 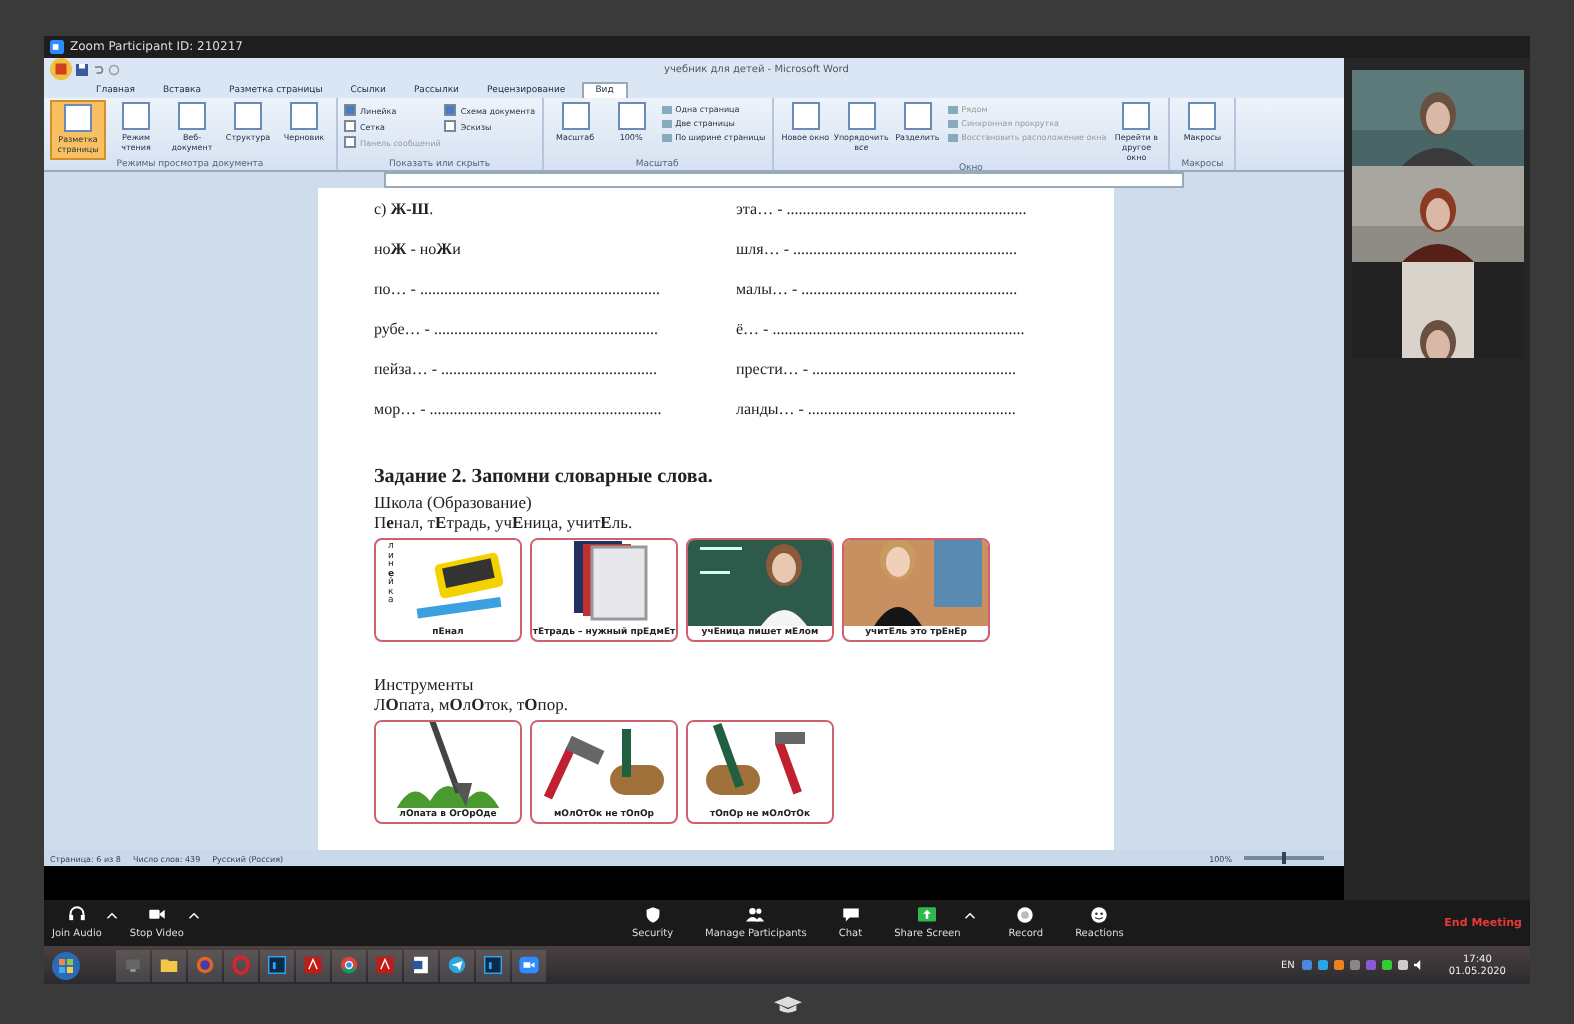 I want to click on text-line: ноЖ - ноЖи, so click(x=418, y=249).